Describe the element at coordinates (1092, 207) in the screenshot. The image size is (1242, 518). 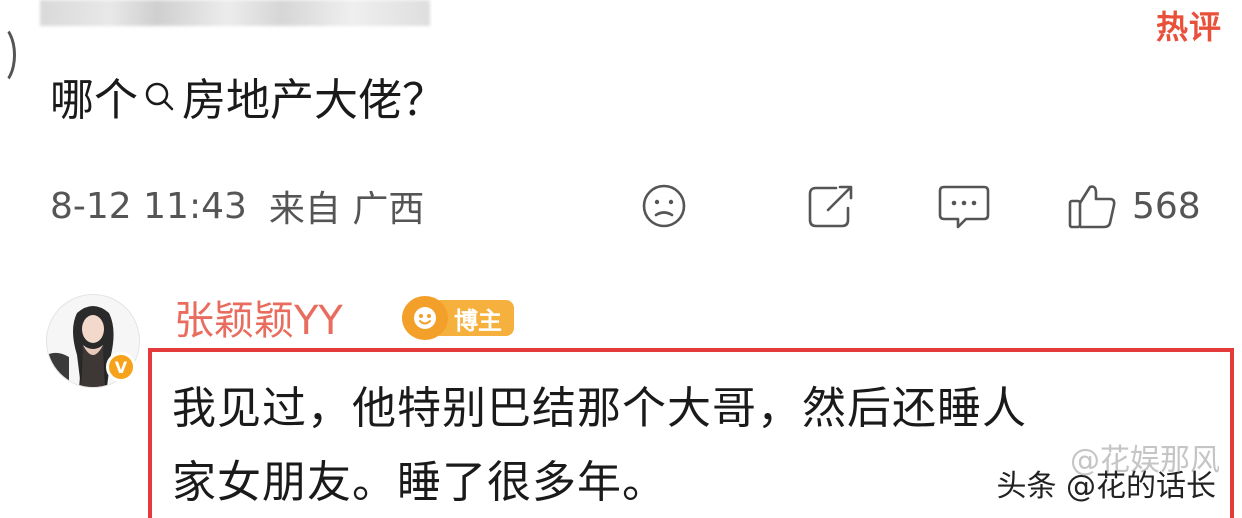
I see `thumbs-up-icon` at that location.